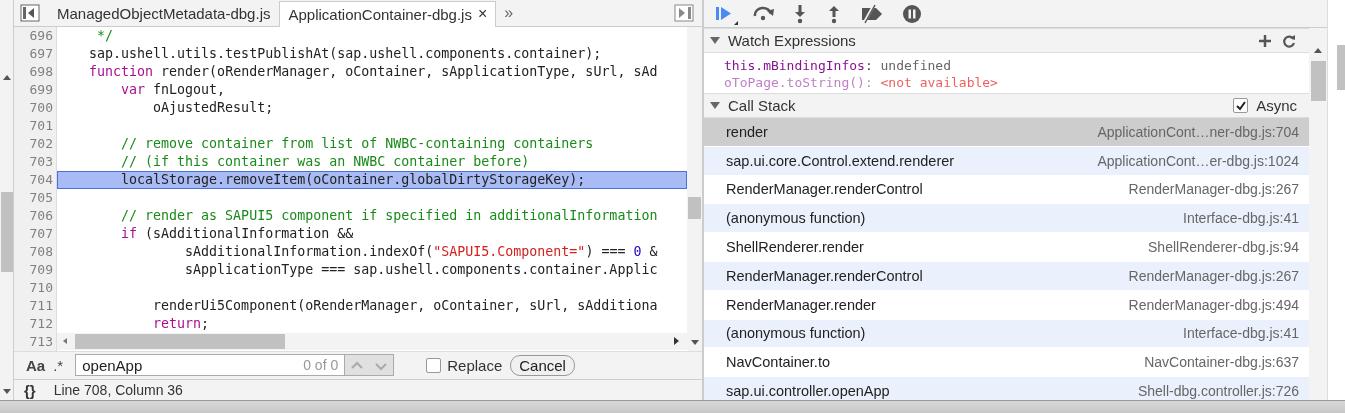  Describe the element at coordinates (105, 35) in the screenshot. I see `code-line: */` at that location.